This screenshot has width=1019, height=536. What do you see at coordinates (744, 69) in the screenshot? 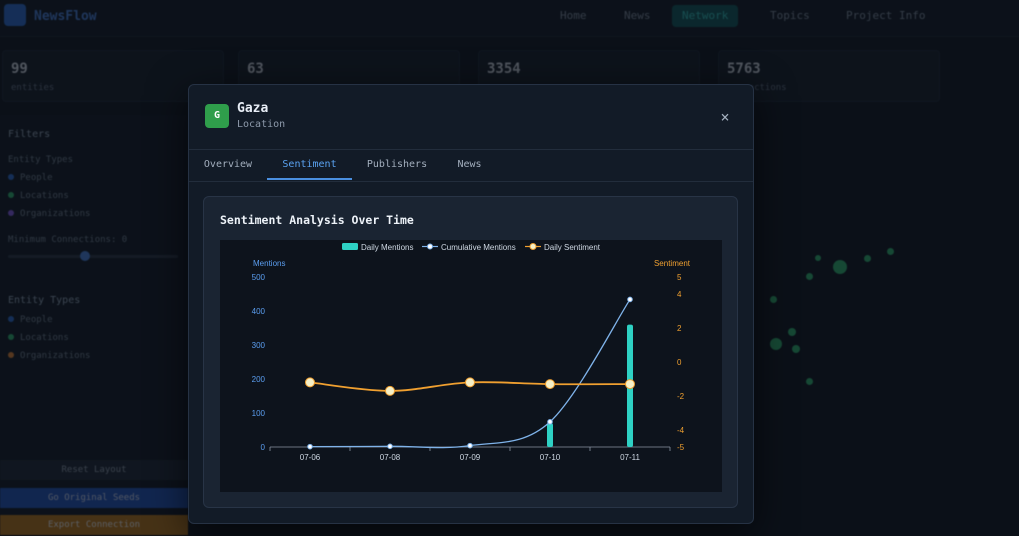
I see `stat-value: 5763` at bounding box center [744, 69].